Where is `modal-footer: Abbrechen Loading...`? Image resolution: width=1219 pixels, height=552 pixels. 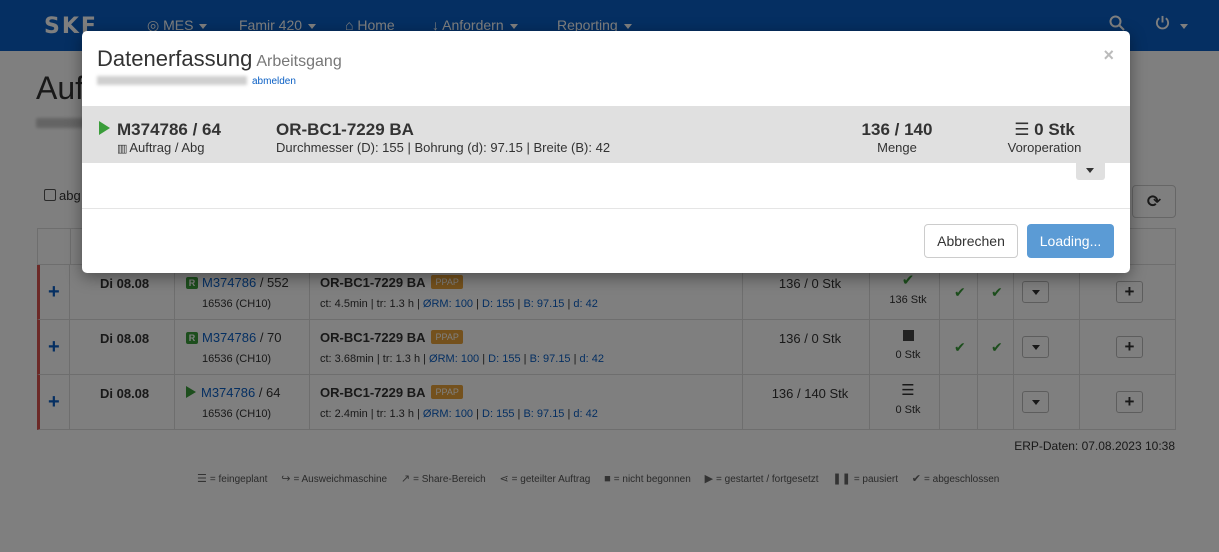 modal-footer: Abbrechen Loading... is located at coordinates (606, 240).